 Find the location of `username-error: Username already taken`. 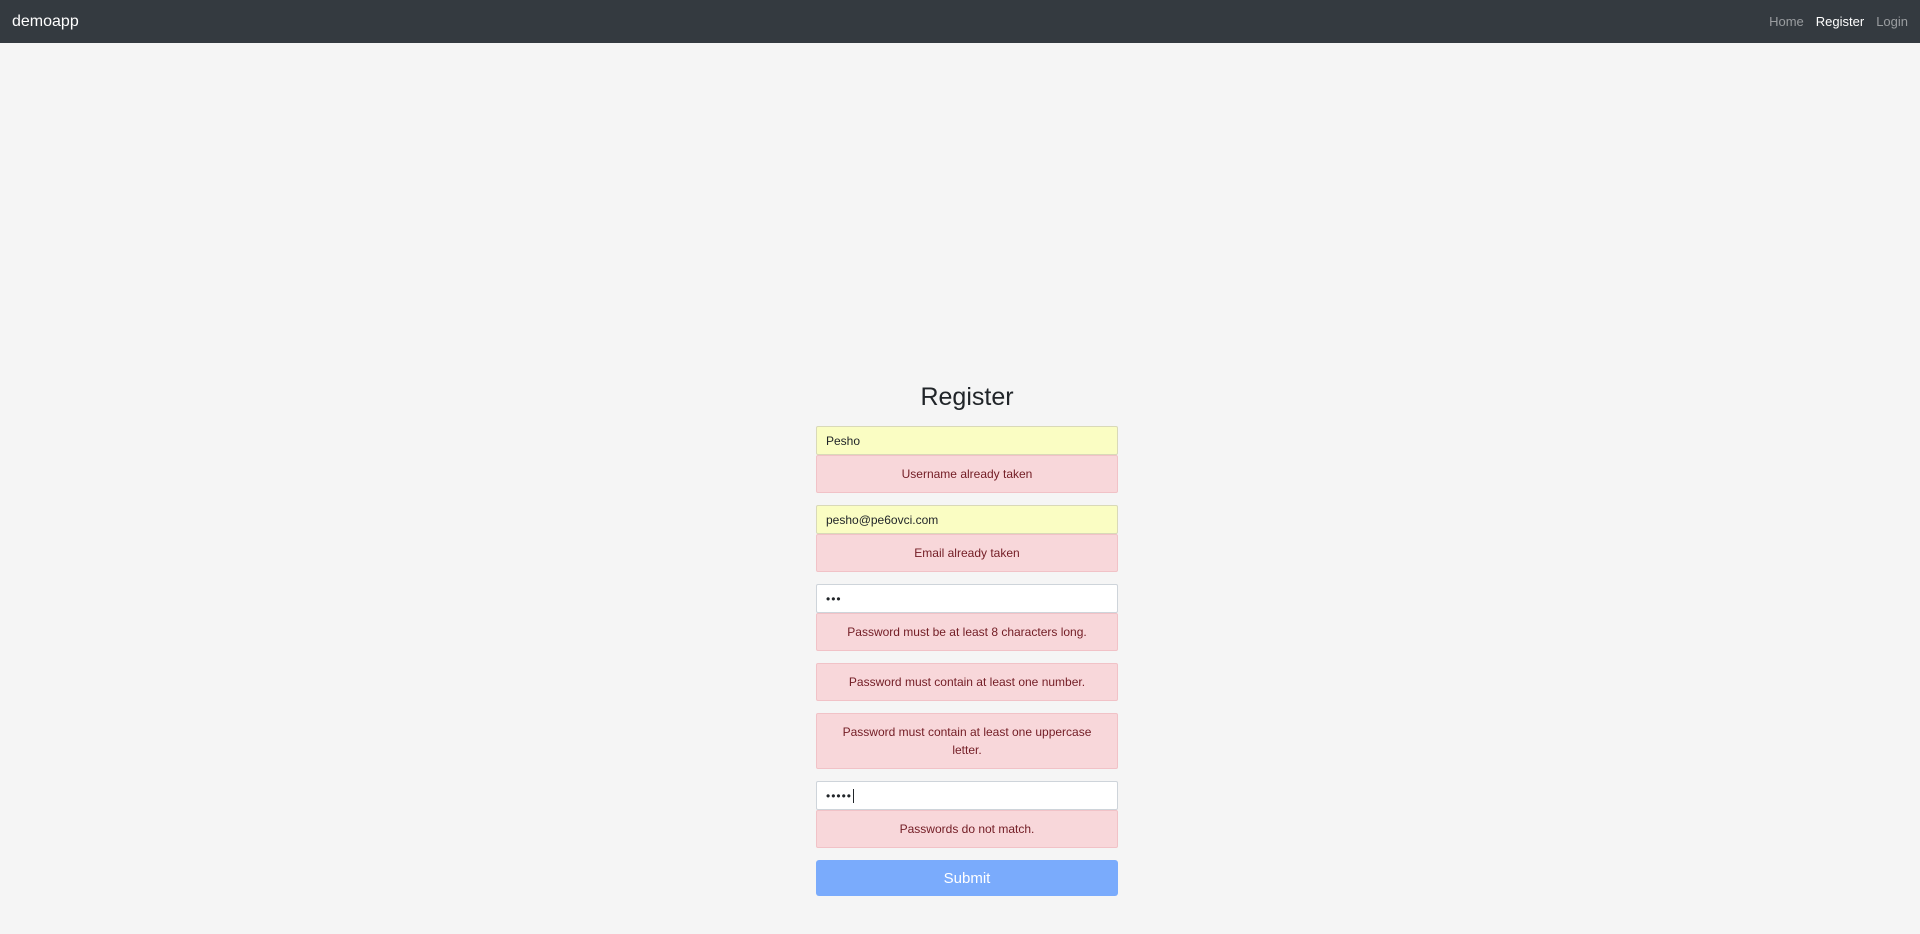

username-error: Username already taken is located at coordinates (967, 474).